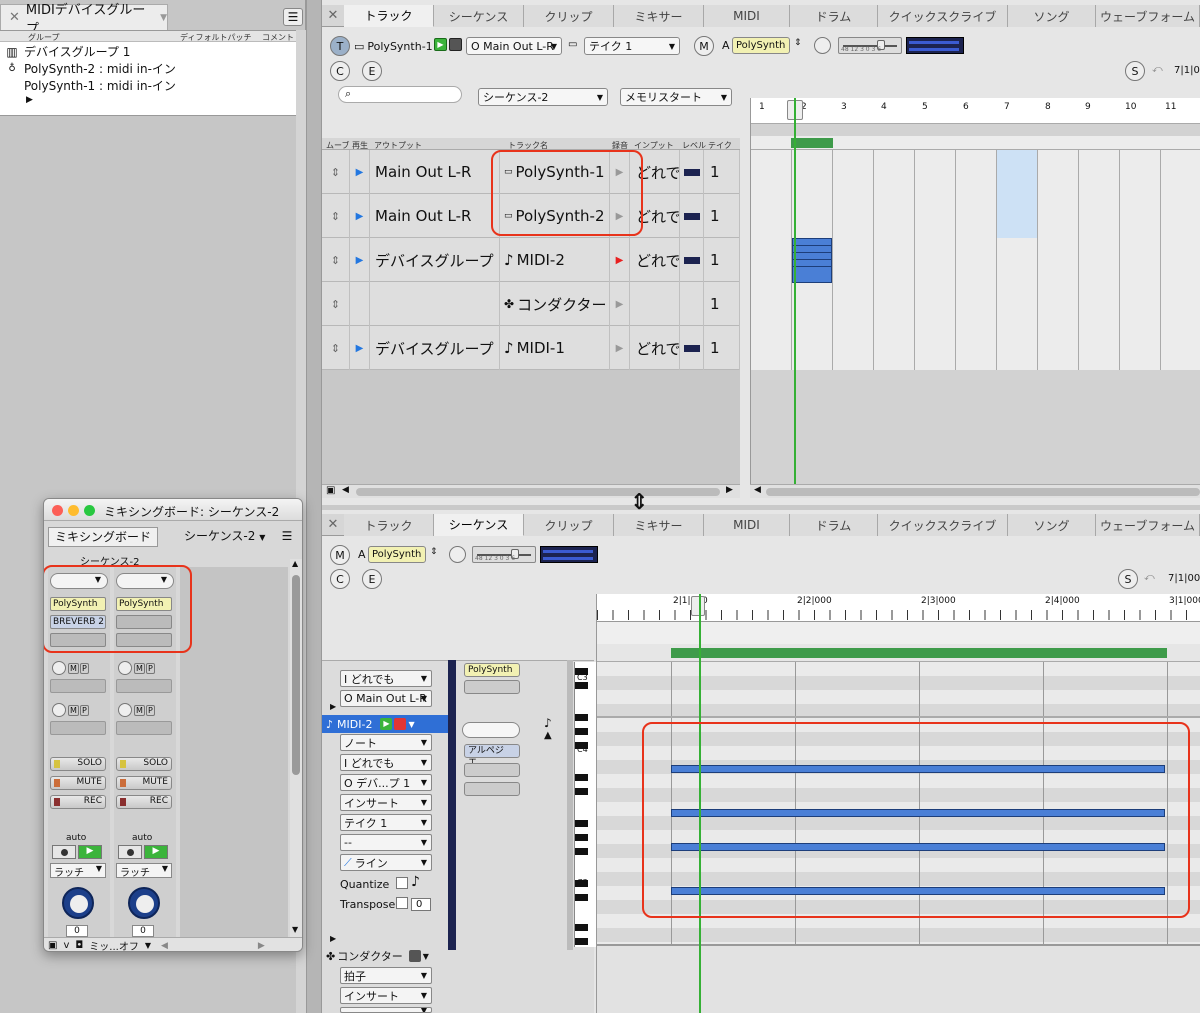  Describe the element at coordinates (555, 304) in the screenshot. I see `track-name: ✤ コンダクター` at that location.